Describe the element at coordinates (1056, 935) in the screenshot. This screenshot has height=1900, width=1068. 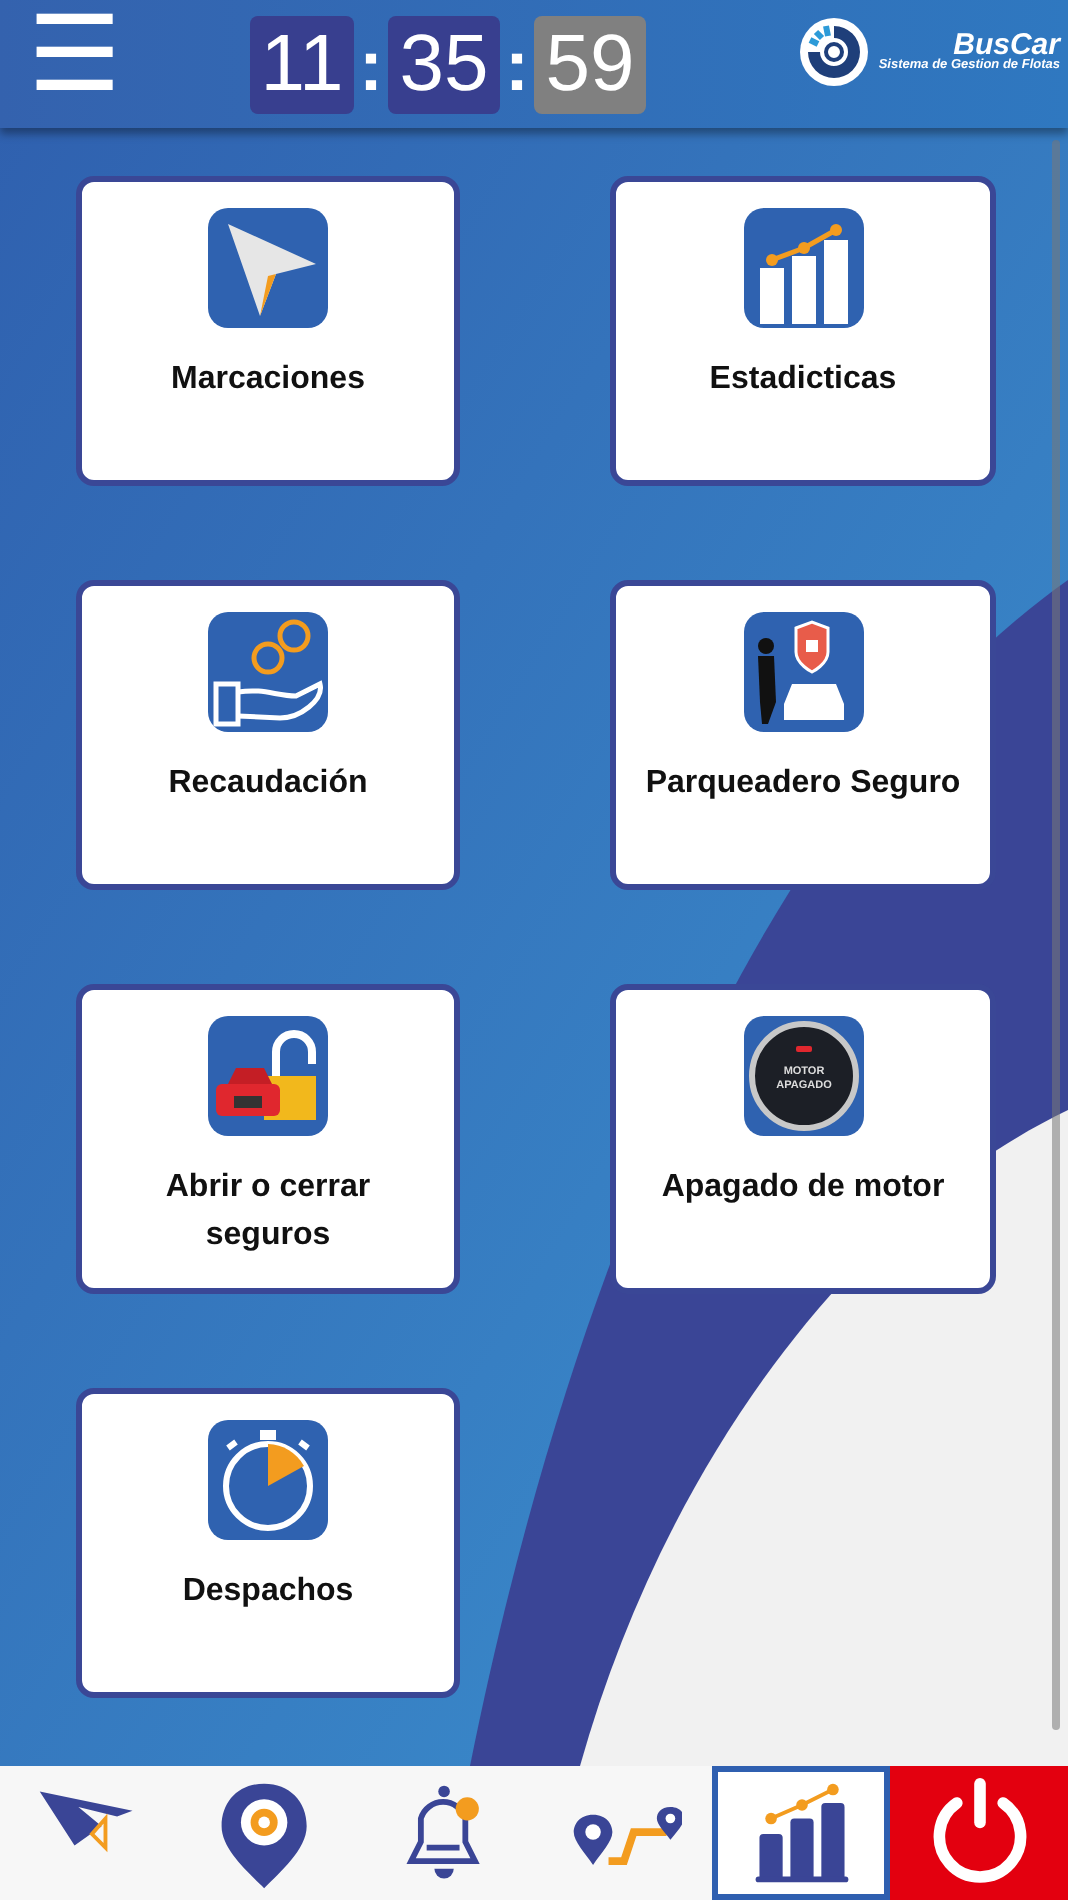
I see `scroll-bar` at that location.